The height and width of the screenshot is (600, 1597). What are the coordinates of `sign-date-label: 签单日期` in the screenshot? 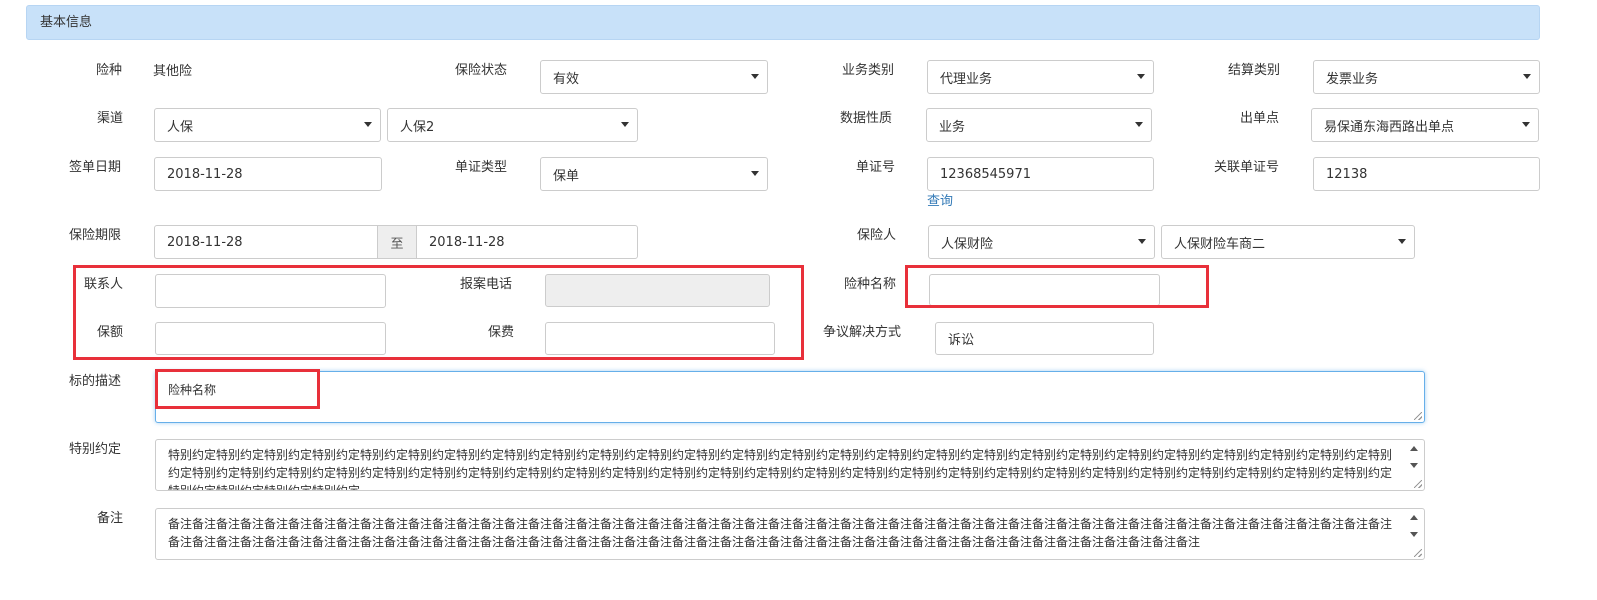 It's located at (95, 167).